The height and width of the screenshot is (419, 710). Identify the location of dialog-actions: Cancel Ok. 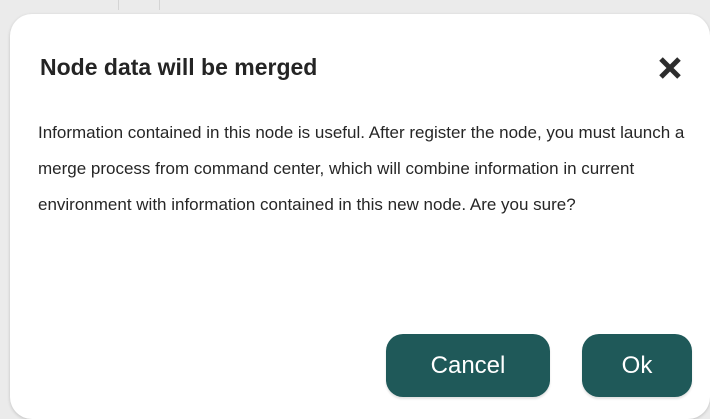
(539, 365).